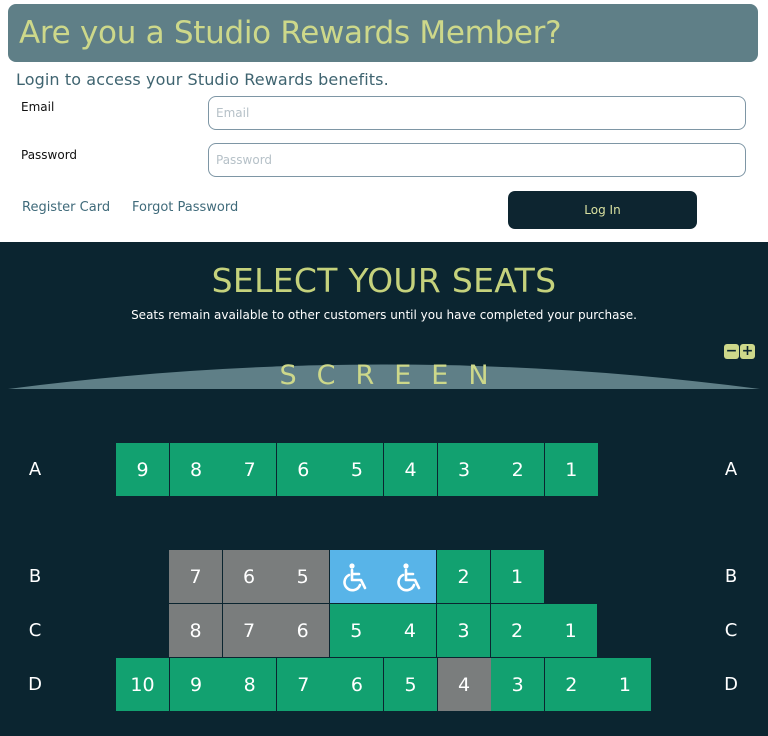  What do you see at coordinates (35, 630) in the screenshot?
I see `row-label-c-left: C` at bounding box center [35, 630].